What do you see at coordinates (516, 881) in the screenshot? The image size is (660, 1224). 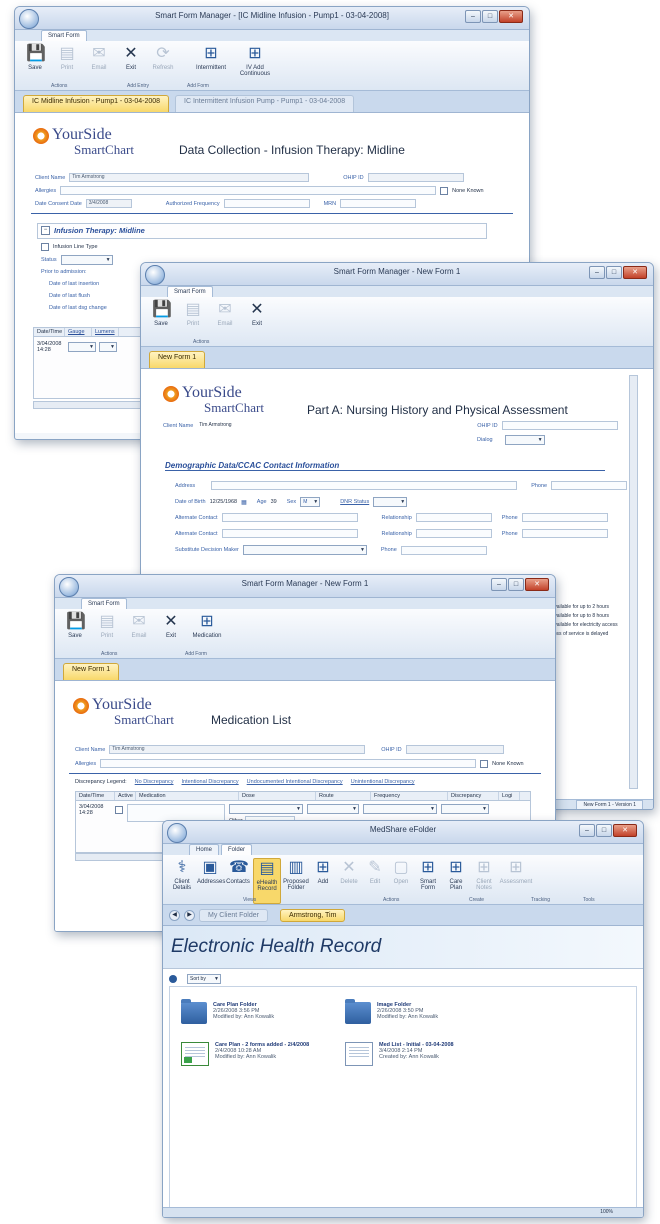 I see `assessment-button: ⊞ Assessment` at bounding box center [516, 881].